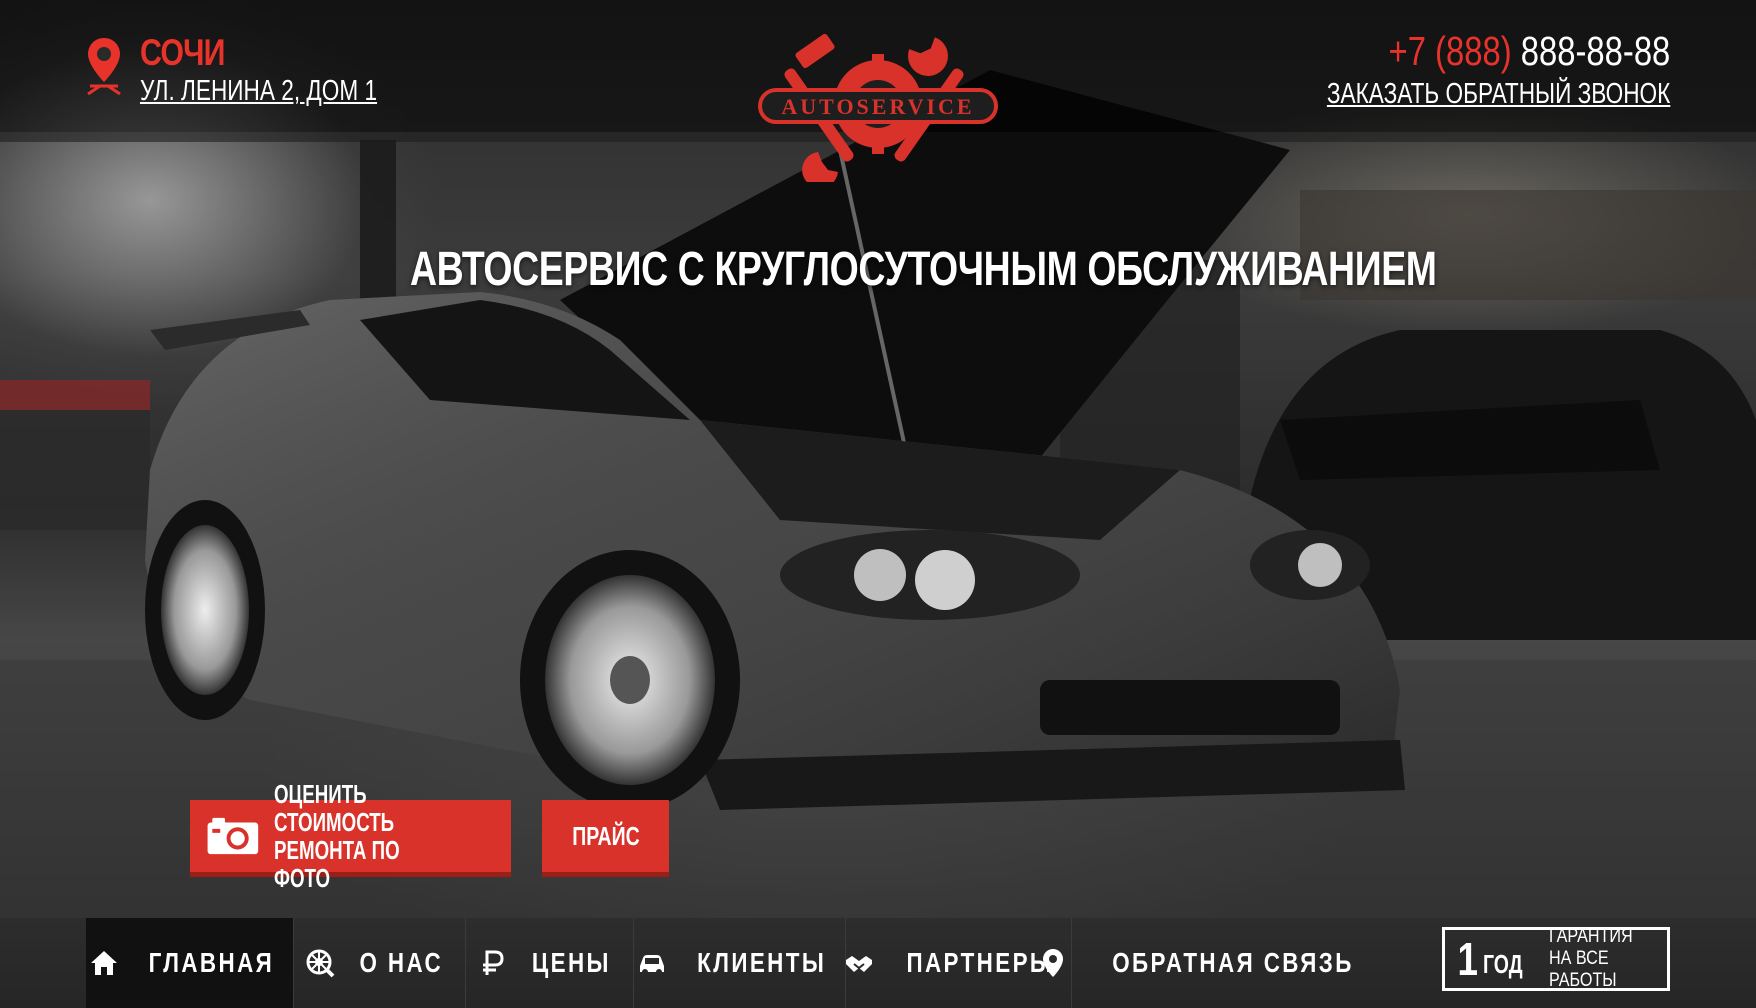  Describe the element at coordinates (1595, 51) in the screenshot. I see `phone-digits: 888-88-88` at that location.